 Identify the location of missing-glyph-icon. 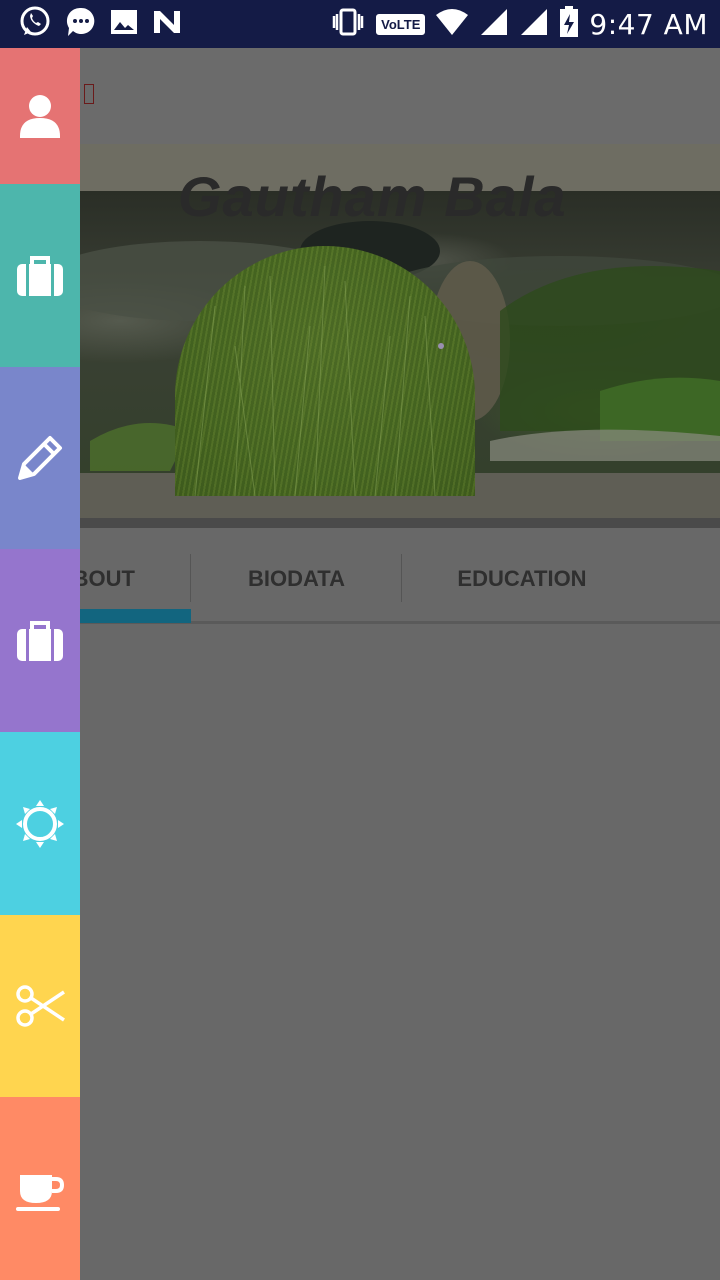
(89, 94).